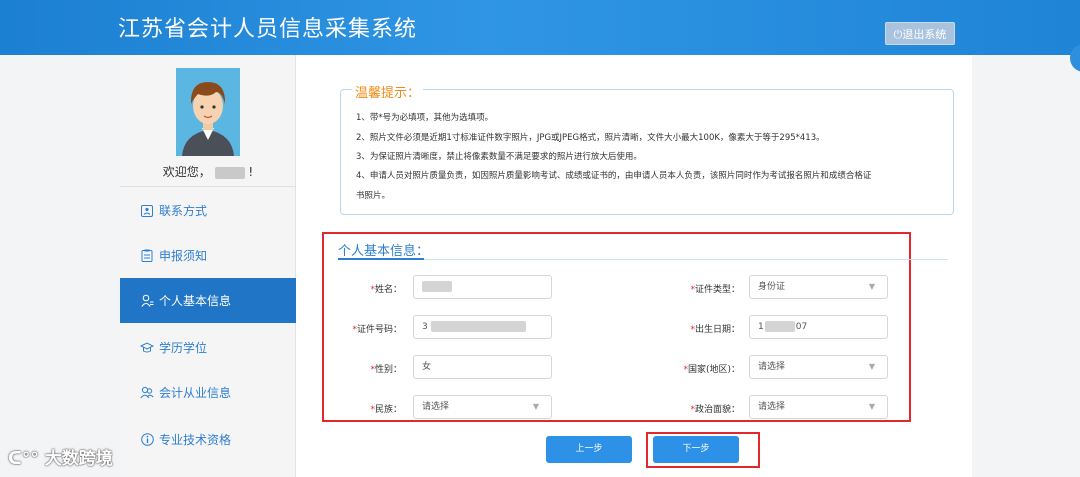 This screenshot has height=477, width=1080. What do you see at coordinates (147, 348) in the screenshot?
I see `graduation-cap-icon` at bounding box center [147, 348].